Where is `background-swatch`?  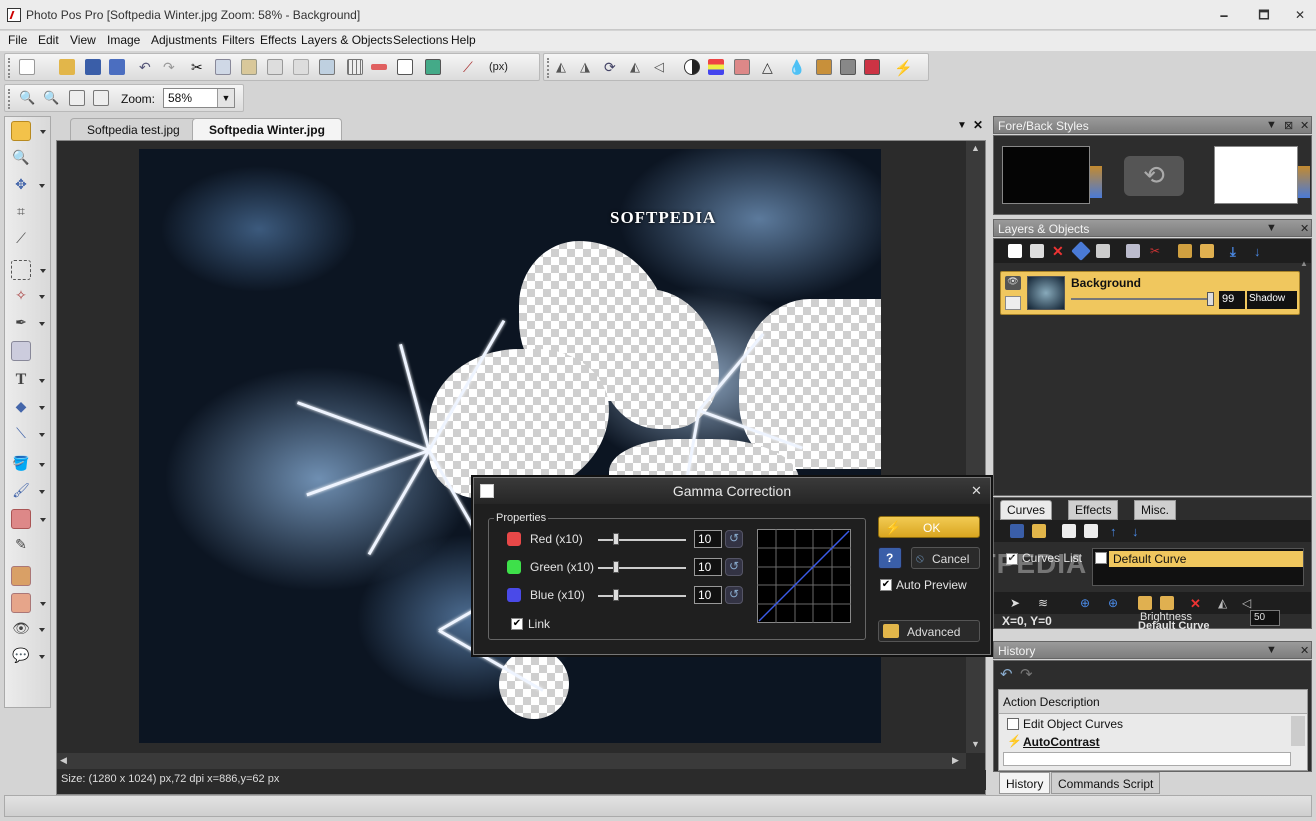
background-swatch is located at coordinates (1256, 175).